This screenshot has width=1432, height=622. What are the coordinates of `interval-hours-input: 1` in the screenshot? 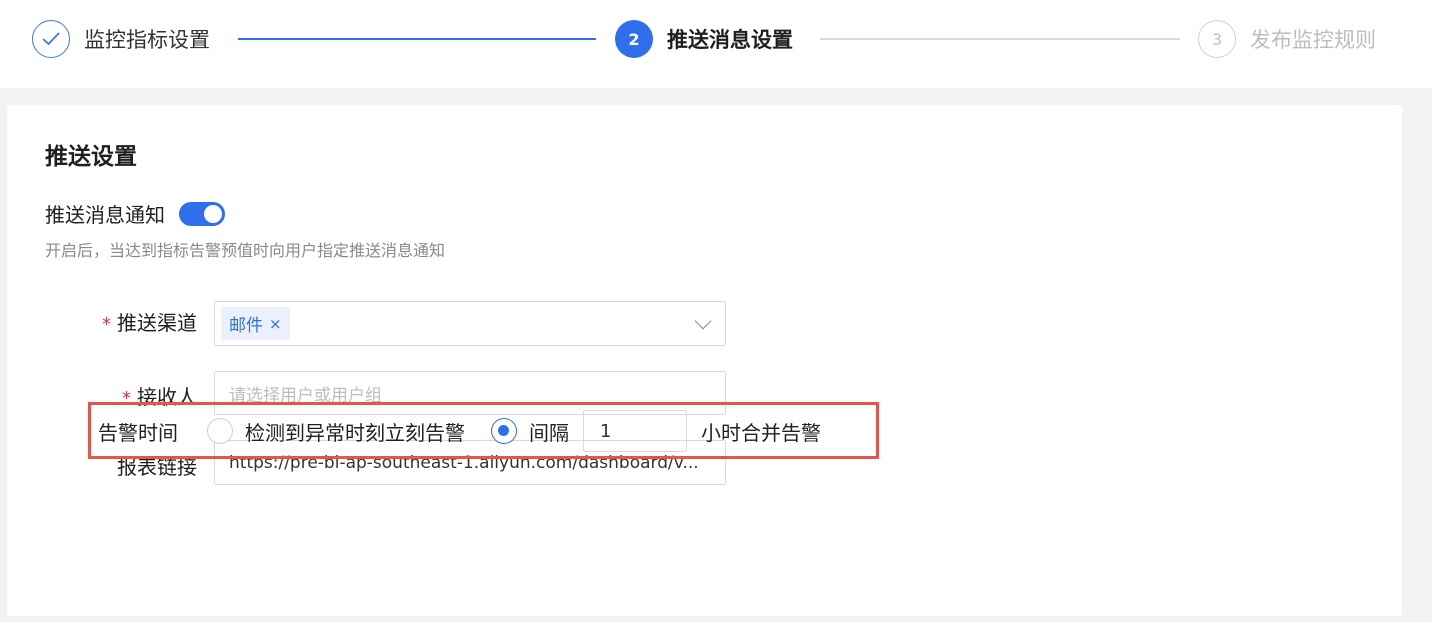 It's located at (635, 431).